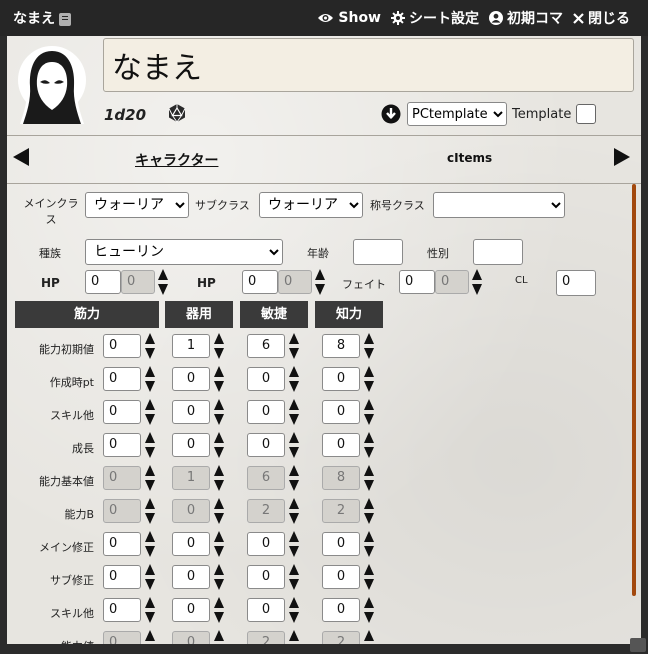  I want to click on template-checkbox, so click(586, 114).